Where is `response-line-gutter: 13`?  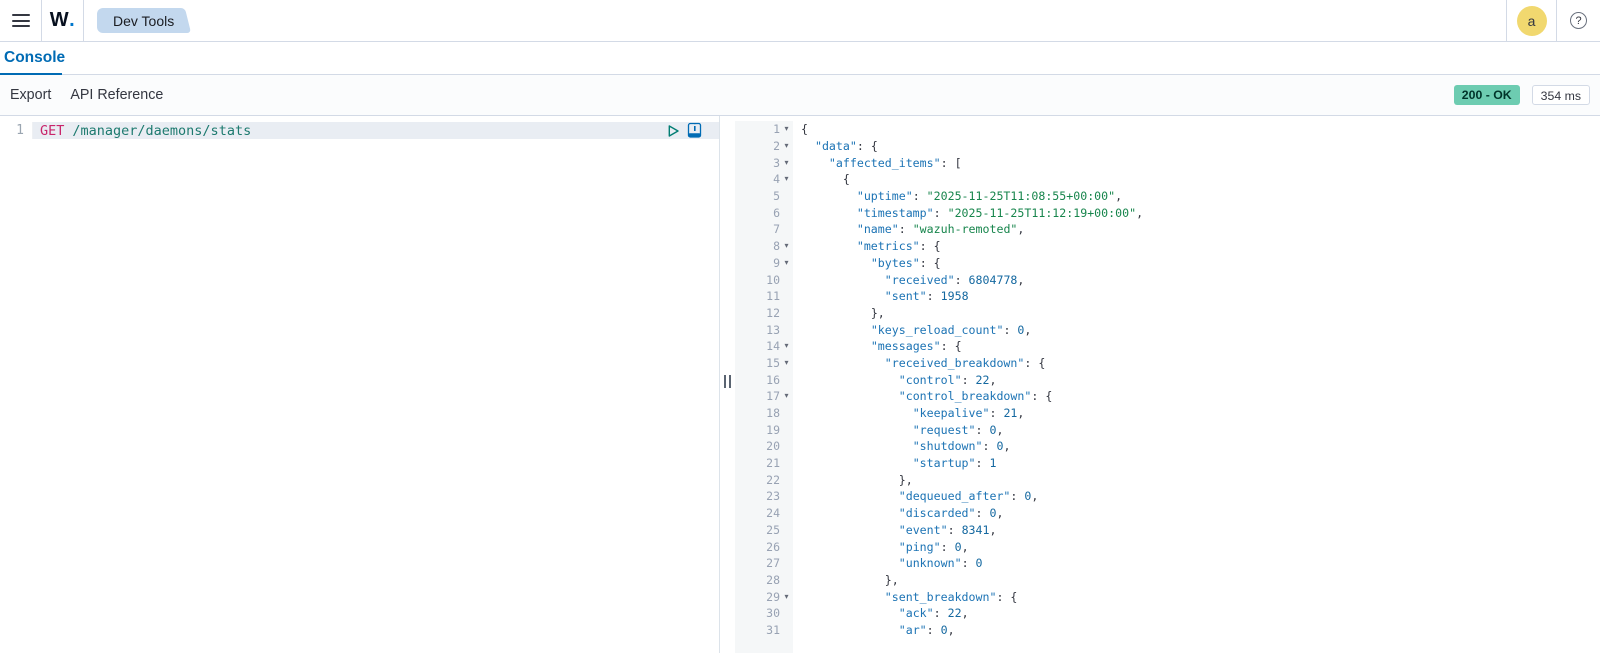 response-line-gutter: 13 is located at coordinates (764, 329).